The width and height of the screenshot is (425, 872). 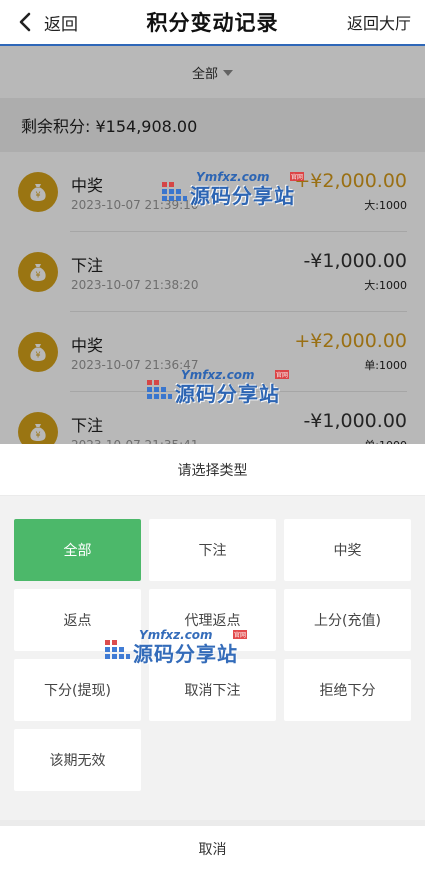 I want to click on page-title: 积分变动记录, so click(x=212, y=23).